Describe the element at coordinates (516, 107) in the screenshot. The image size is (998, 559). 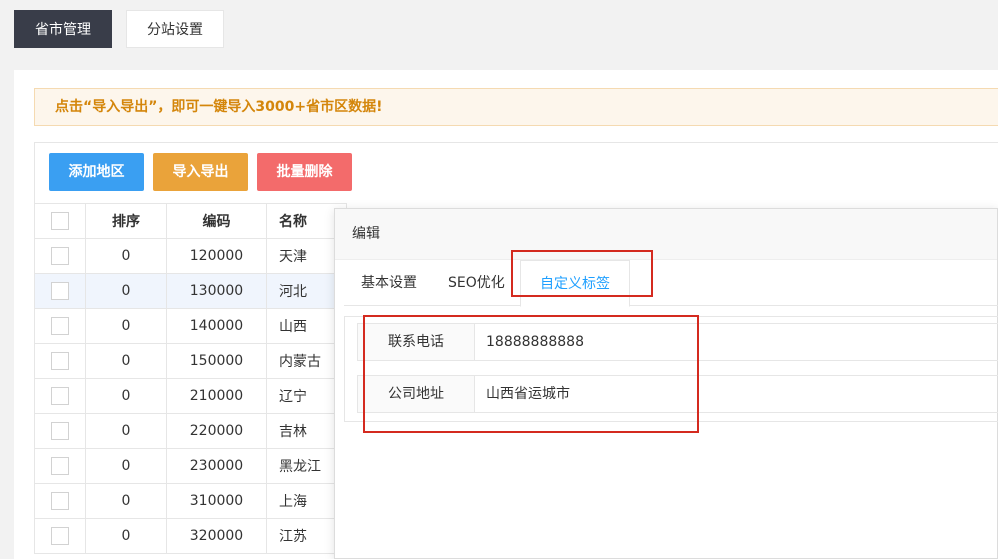
I see `import-tip: 点击“导入导出”，即可一键导入3000+省市区数据!` at that location.